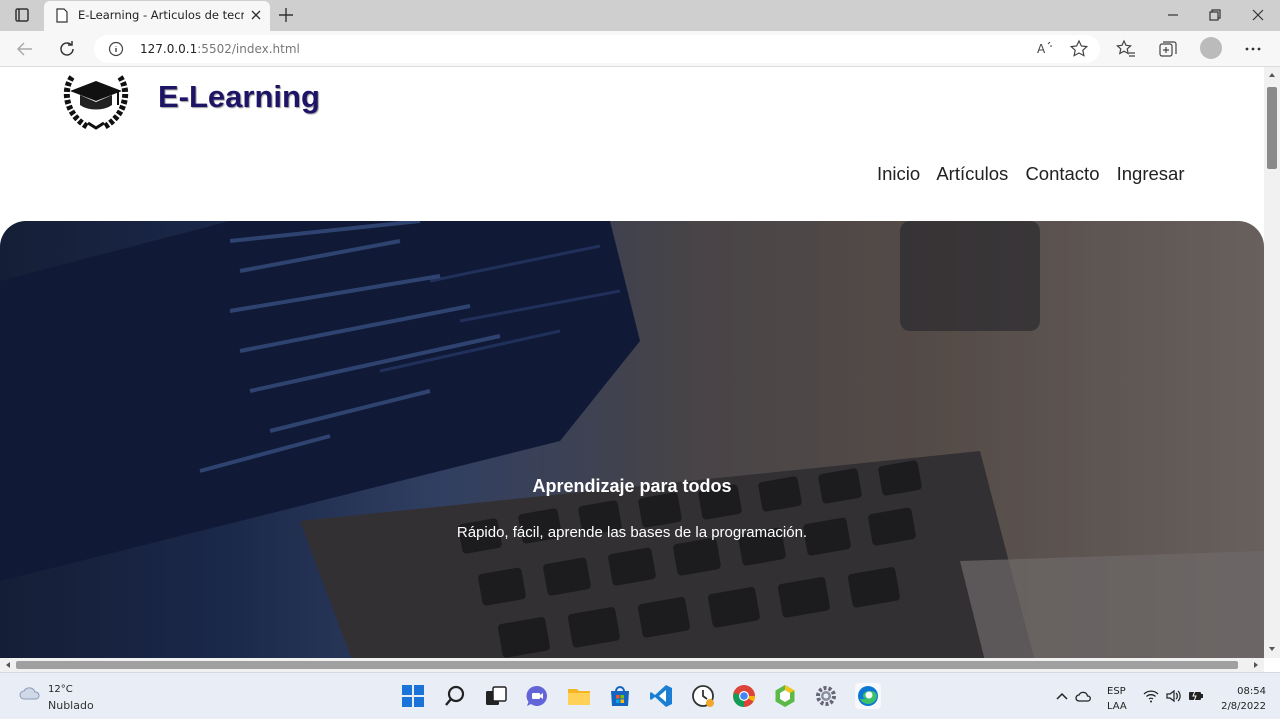 This screenshot has height=719, width=1280. Describe the element at coordinates (1196, 696) in the screenshot. I see `battery-charging-icon` at that location.